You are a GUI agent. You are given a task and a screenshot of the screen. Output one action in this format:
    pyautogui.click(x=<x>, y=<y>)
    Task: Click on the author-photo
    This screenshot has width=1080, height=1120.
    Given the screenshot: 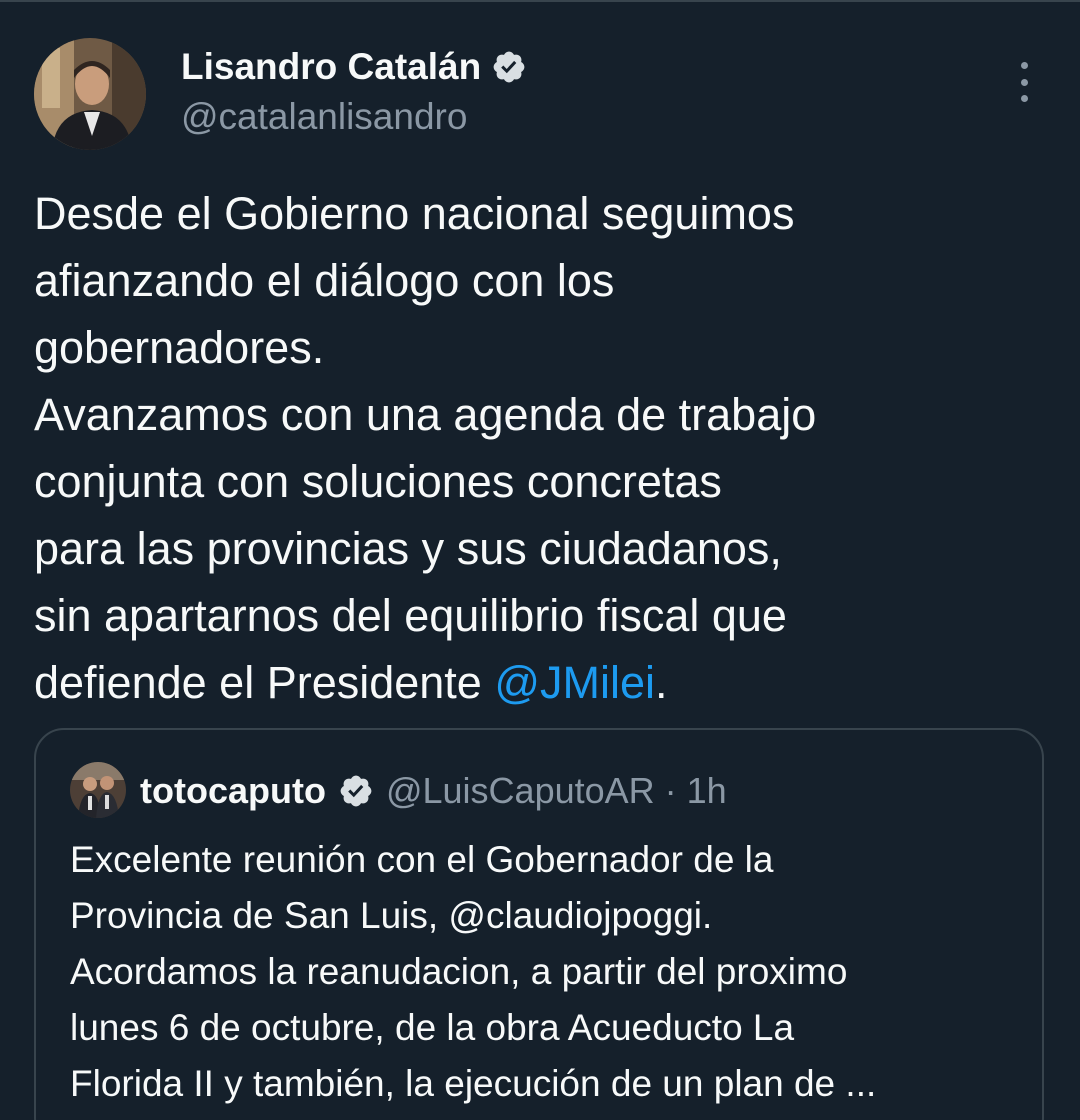 What is the action you would take?
    pyautogui.click(x=90, y=94)
    